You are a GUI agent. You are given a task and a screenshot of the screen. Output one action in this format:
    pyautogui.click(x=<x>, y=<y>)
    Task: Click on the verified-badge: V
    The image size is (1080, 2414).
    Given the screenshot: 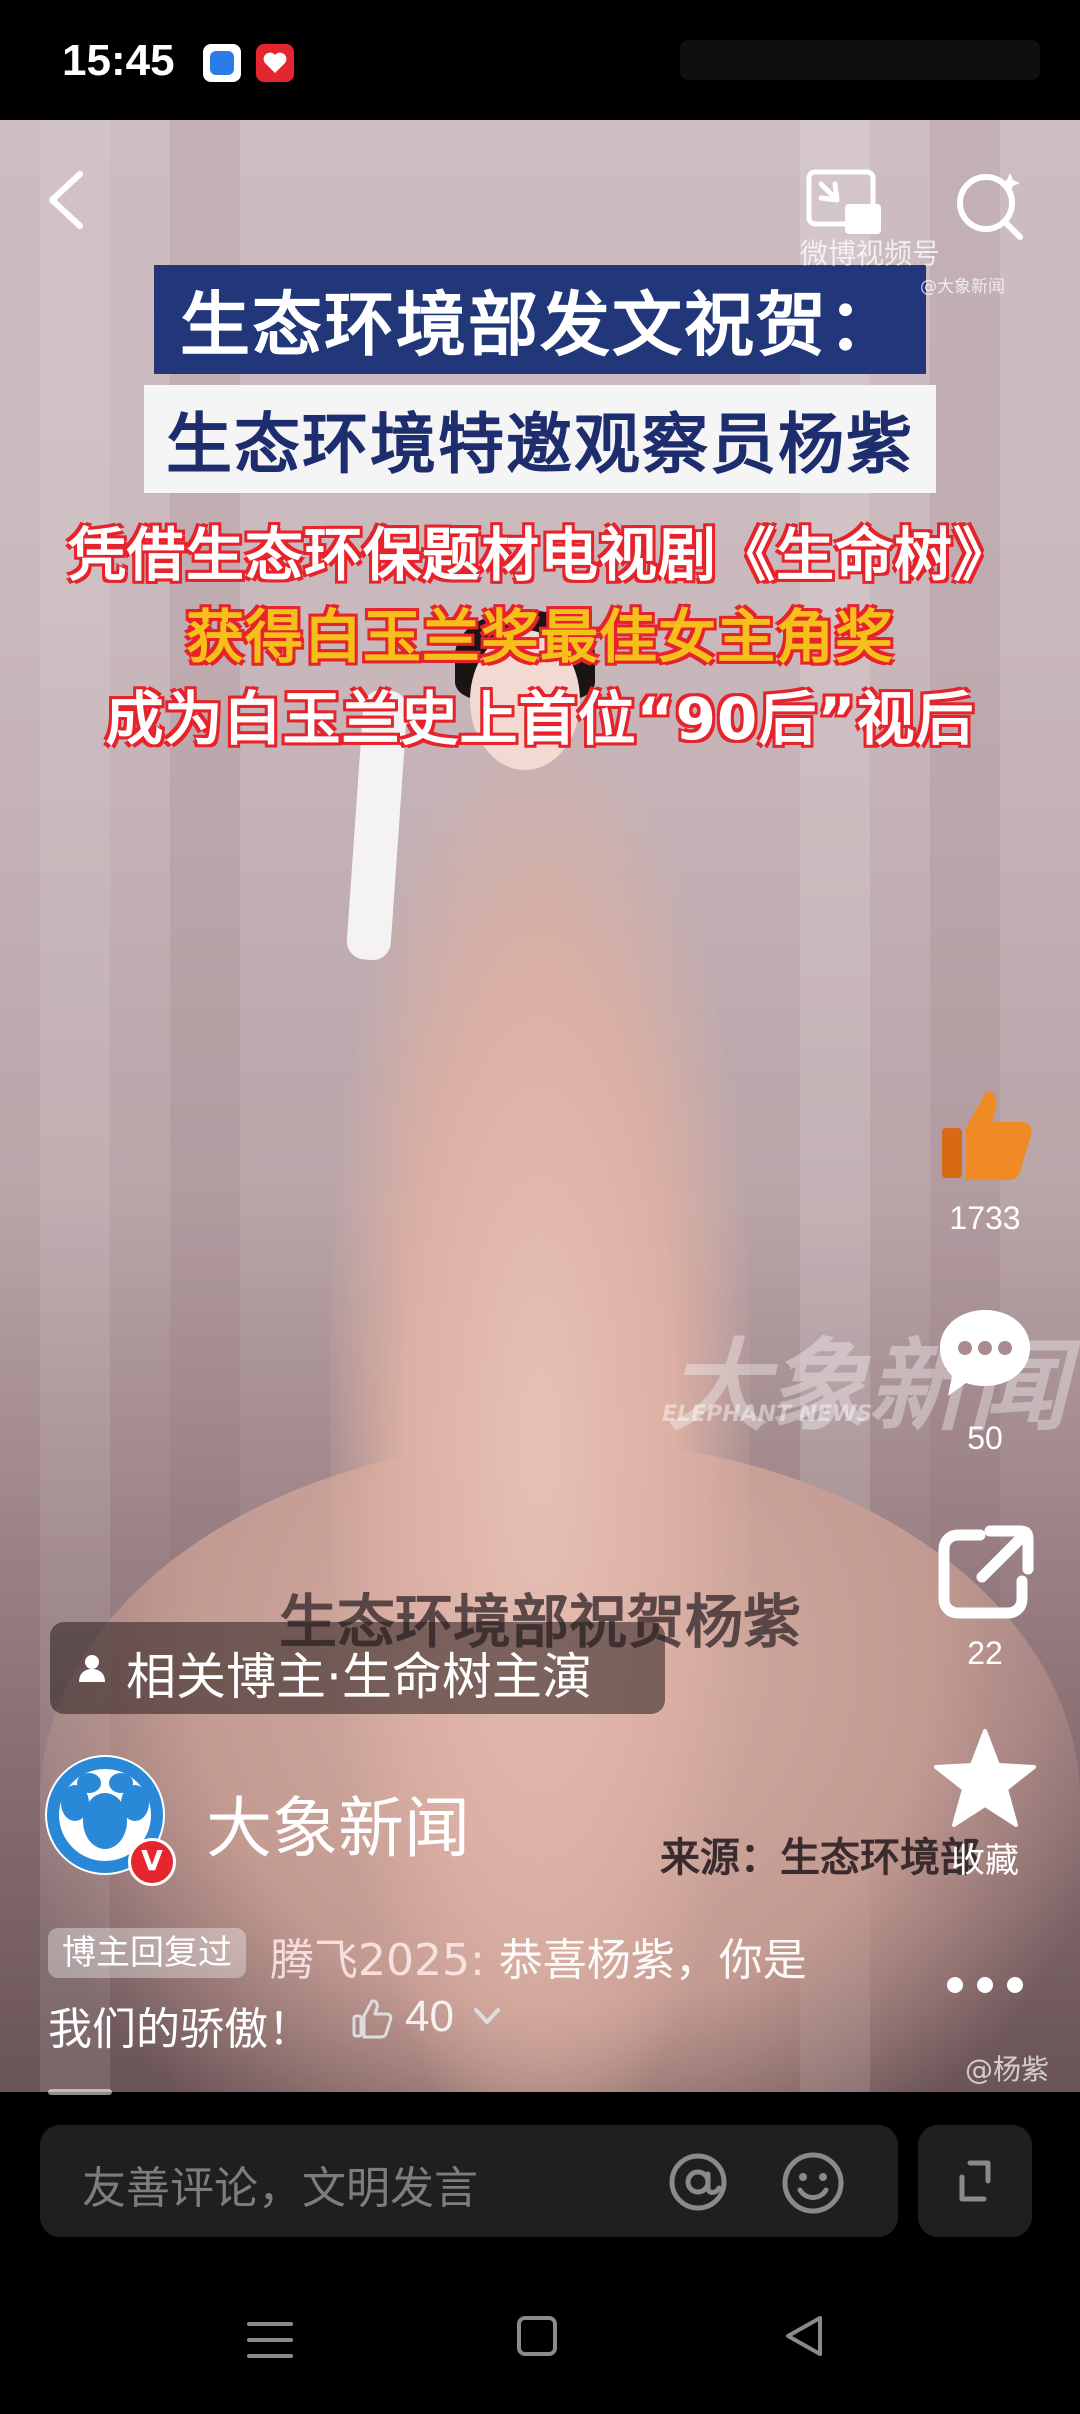 What is the action you would take?
    pyautogui.click(x=152, y=1862)
    